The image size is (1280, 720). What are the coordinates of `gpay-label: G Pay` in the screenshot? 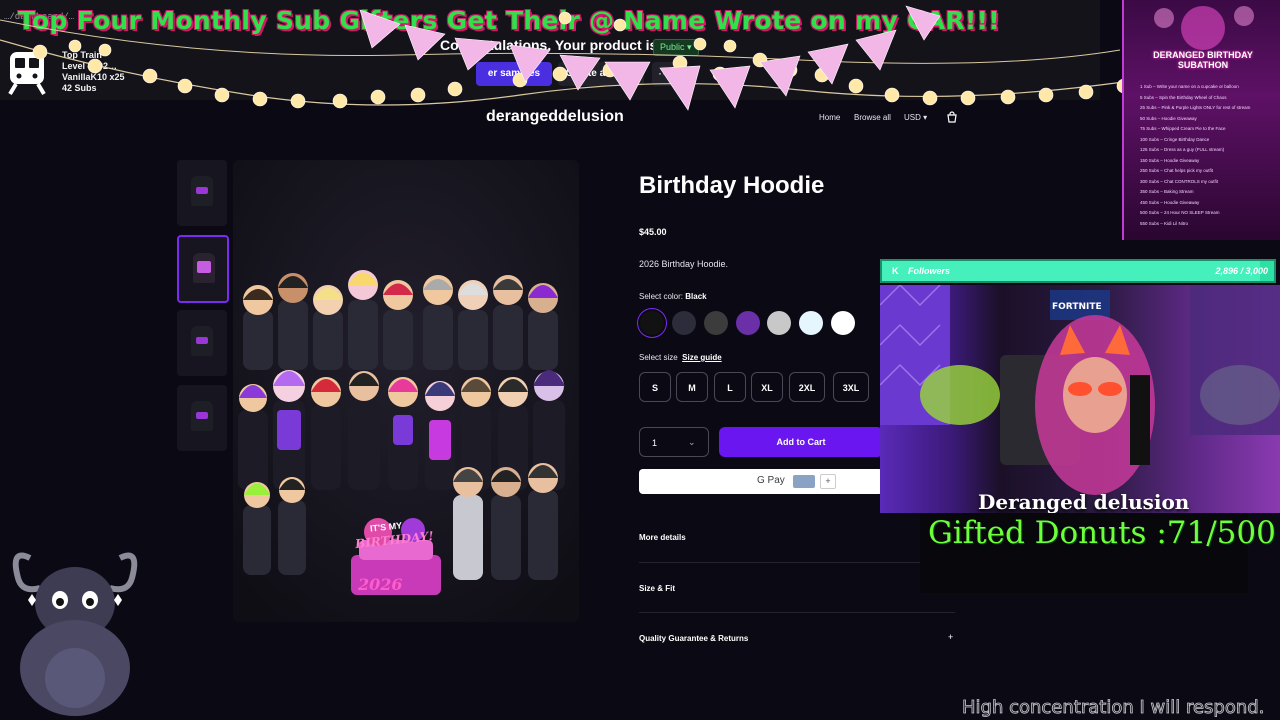 It's located at (771, 480).